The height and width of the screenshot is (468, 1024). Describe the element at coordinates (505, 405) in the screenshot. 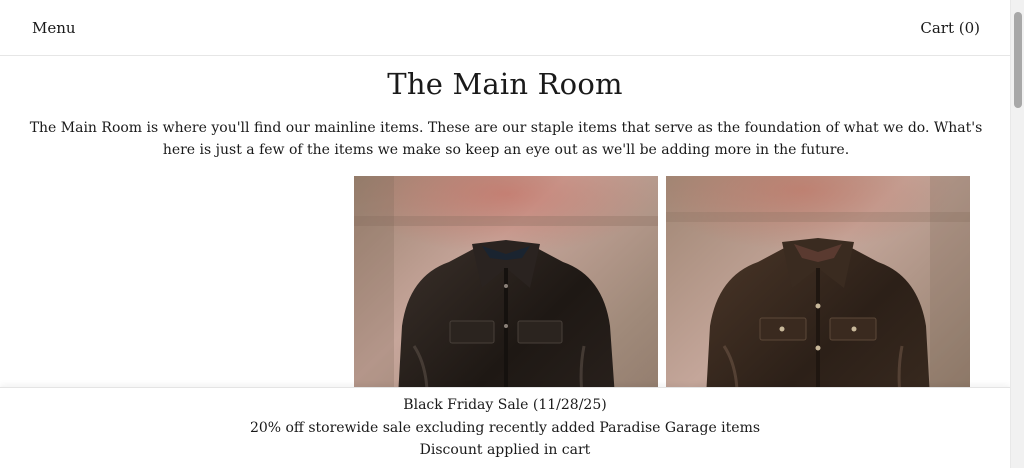

I see `sale-banner-title: Black Friday Sale (11/28/25)` at that location.